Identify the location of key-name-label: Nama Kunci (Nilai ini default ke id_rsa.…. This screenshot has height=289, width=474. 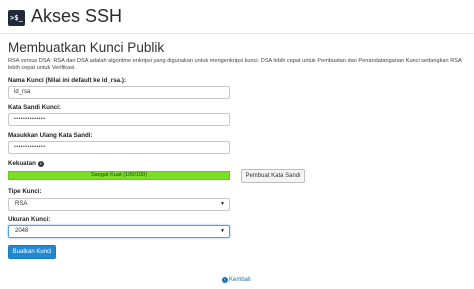
(67, 80).